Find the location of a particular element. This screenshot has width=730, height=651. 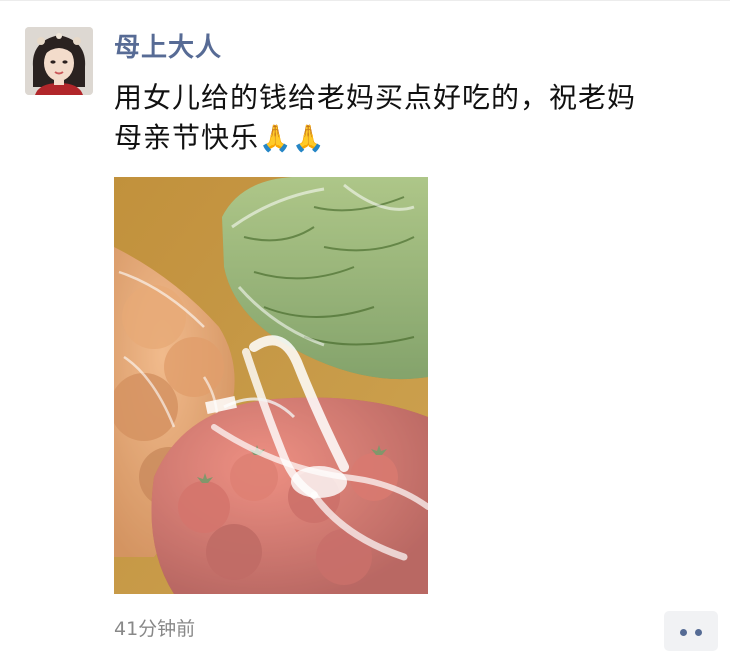

post-text-line-1-text: 用女儿给的钱给老妈买点好吃的，祝老妈 is located at coordinates (375, 97).